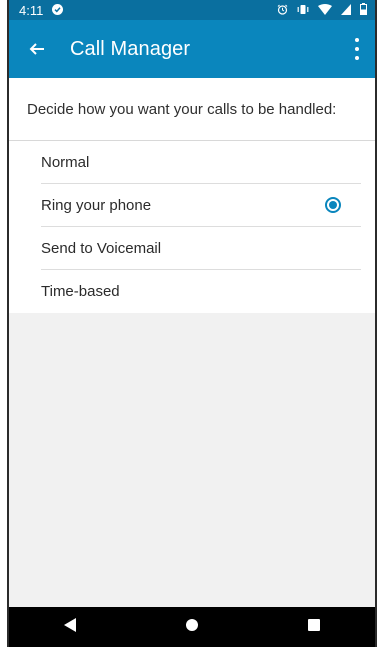  I want to click on radio-dot, so click(333, 205).